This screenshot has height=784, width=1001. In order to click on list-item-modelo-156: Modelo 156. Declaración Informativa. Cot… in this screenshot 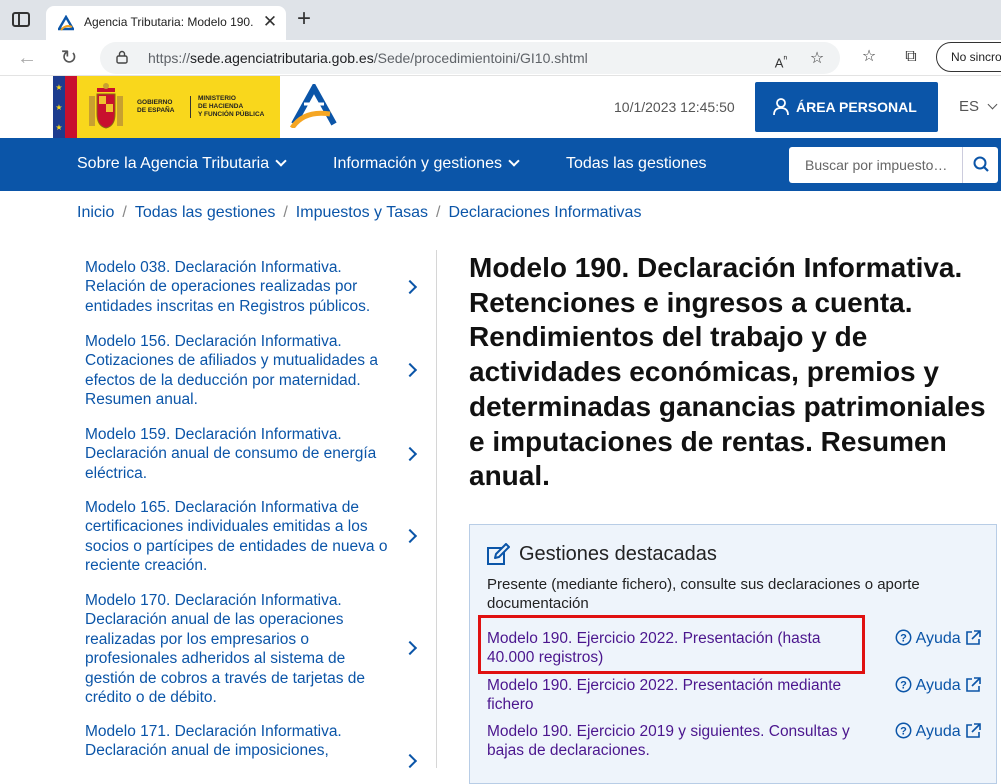, I will do `click(255, 371)`.